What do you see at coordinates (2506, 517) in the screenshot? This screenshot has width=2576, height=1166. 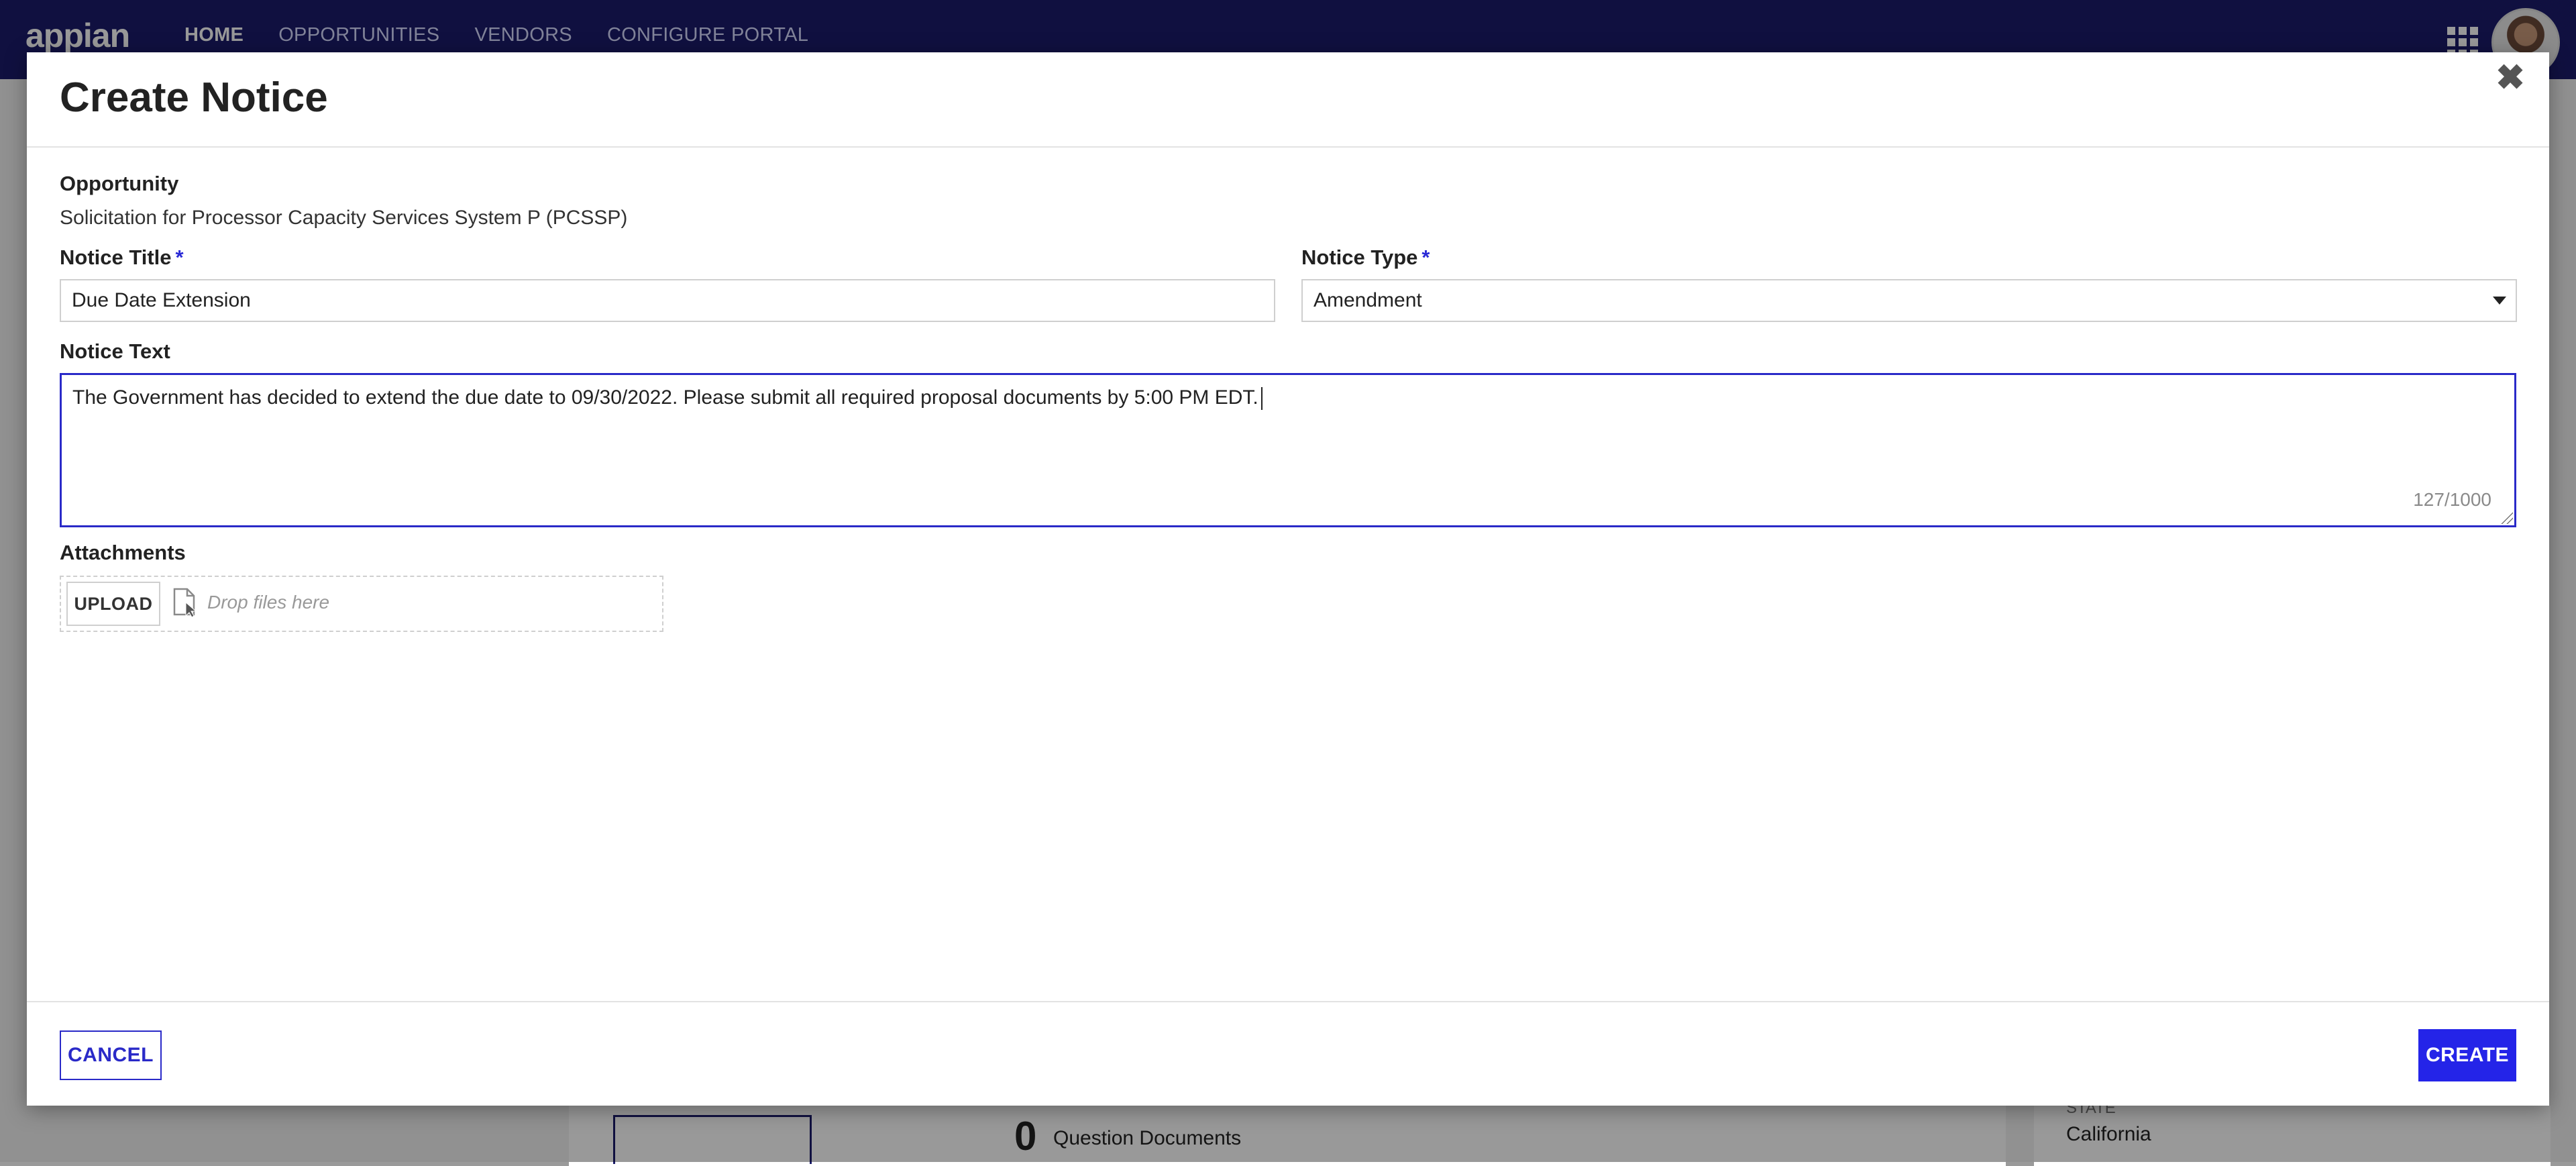 I see `resize-handle` at bounding box center [2506, 517].